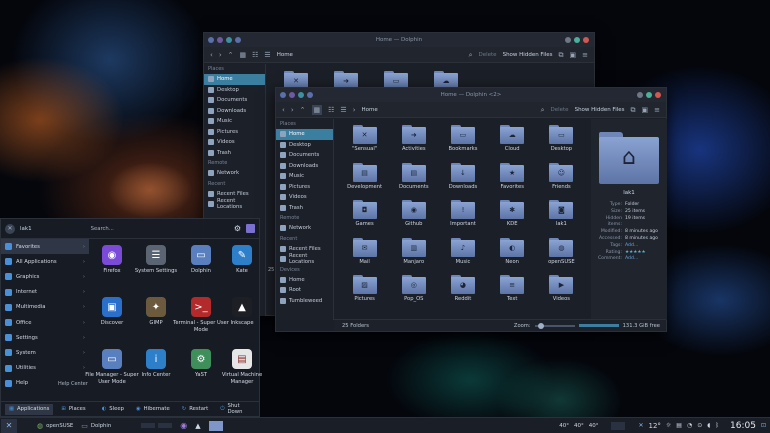 The height and width of the screenshot is (433, 770). What do you see at coordinates (45, 247) in the screenshot?
I see `category-favorites: Favorites ›` at bounding box center [45, 247].